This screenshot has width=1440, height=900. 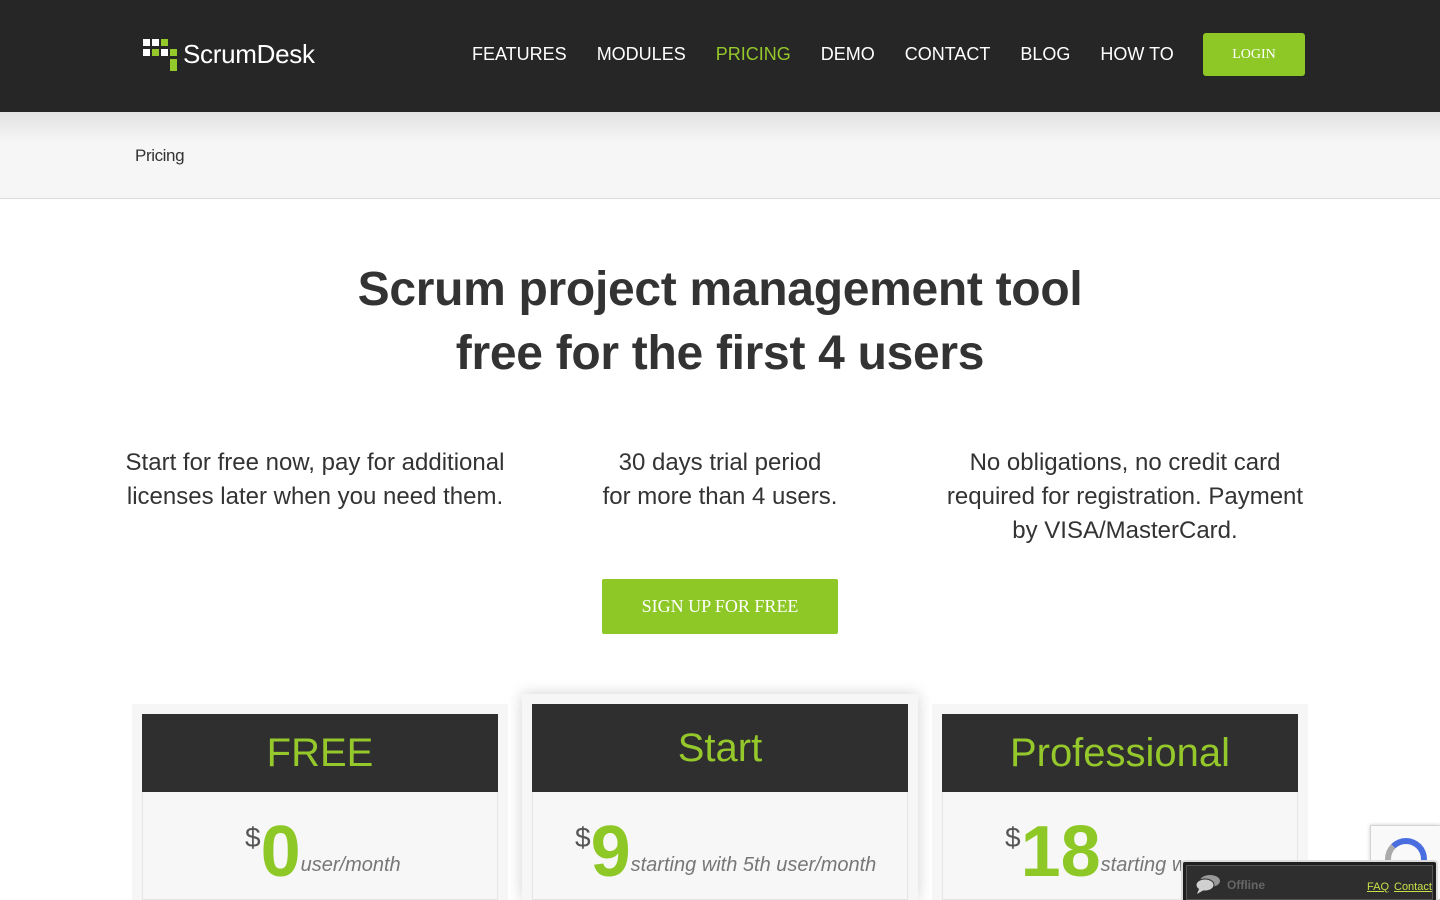 I want to click on plan-name: Start, so click(x=720, y=748).